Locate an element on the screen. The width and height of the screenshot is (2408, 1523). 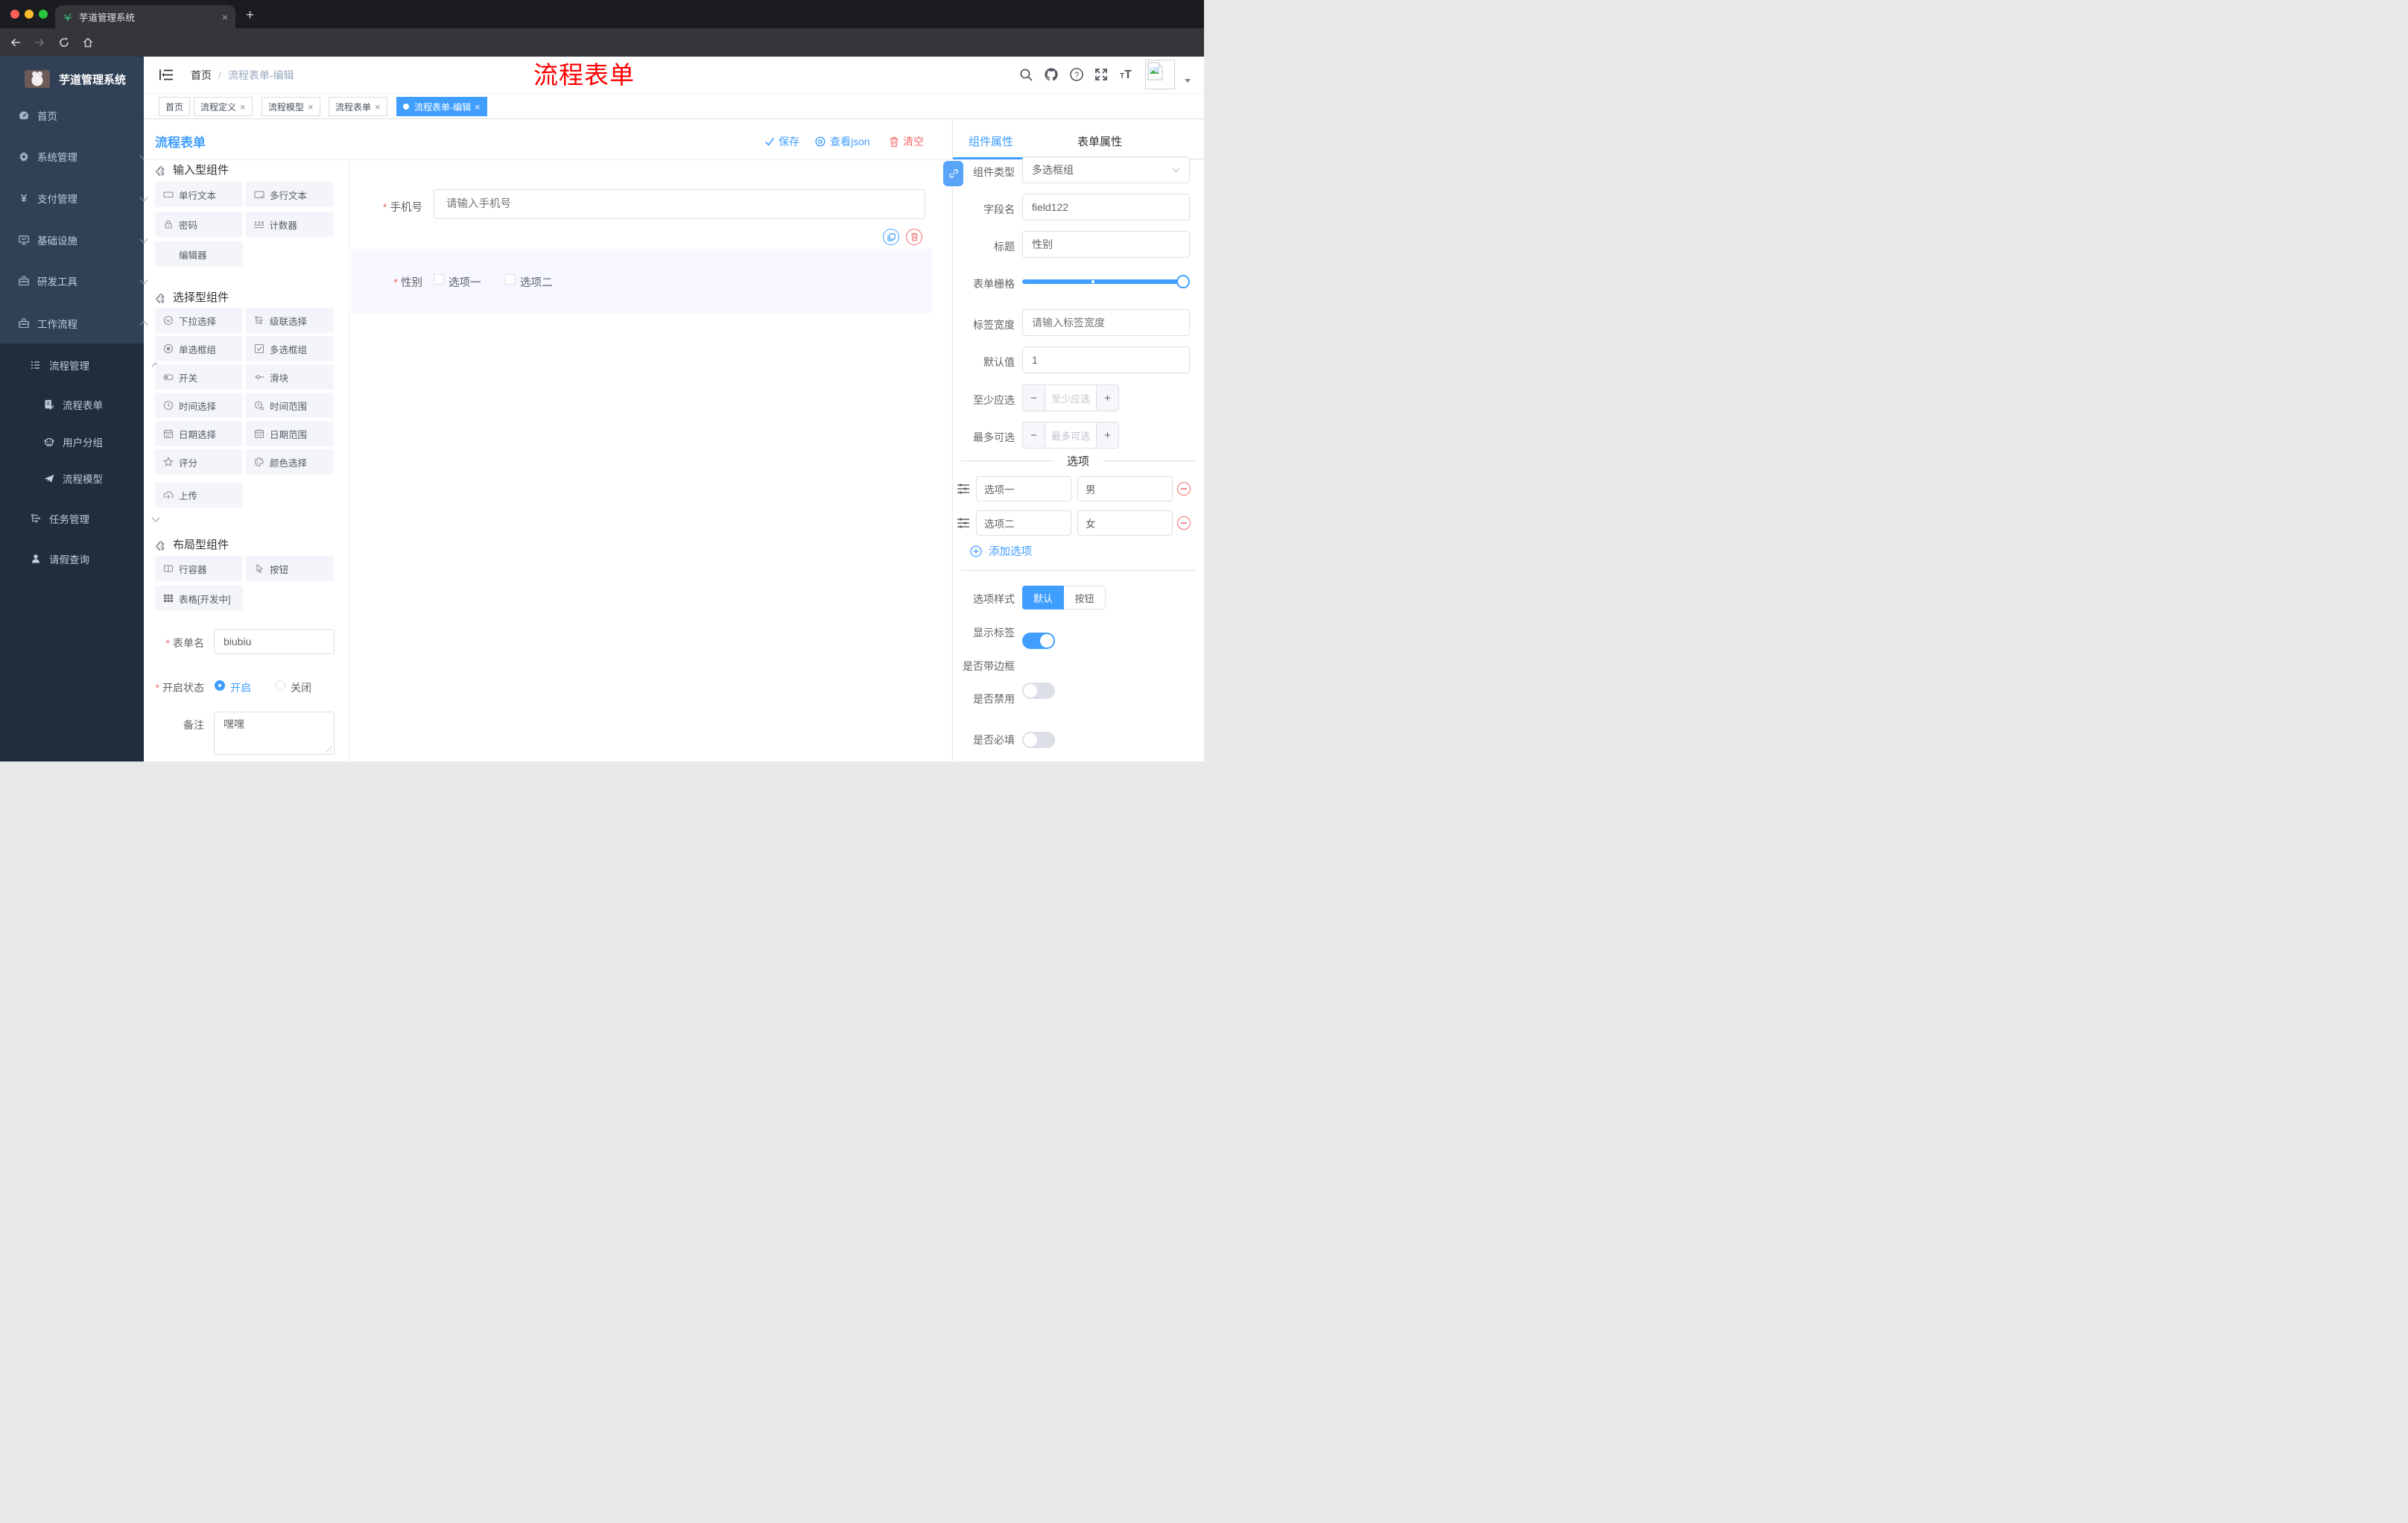
sidebar-item-home: 首页 is located at coordinates (81, 116).